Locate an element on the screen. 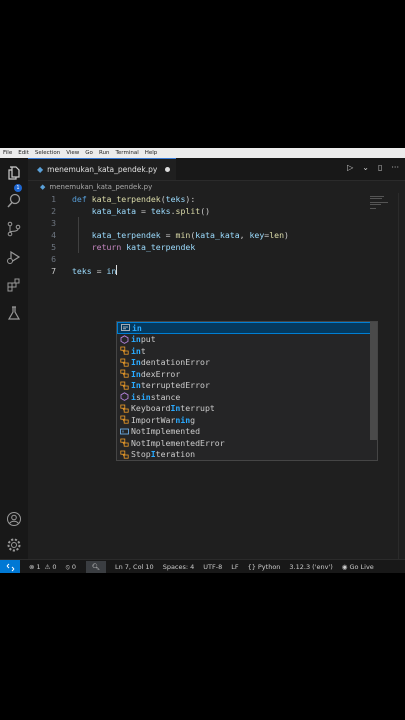 The height and width of the screenshot is (720, 405). run-debug-icon is located at coordinates (14, 257).